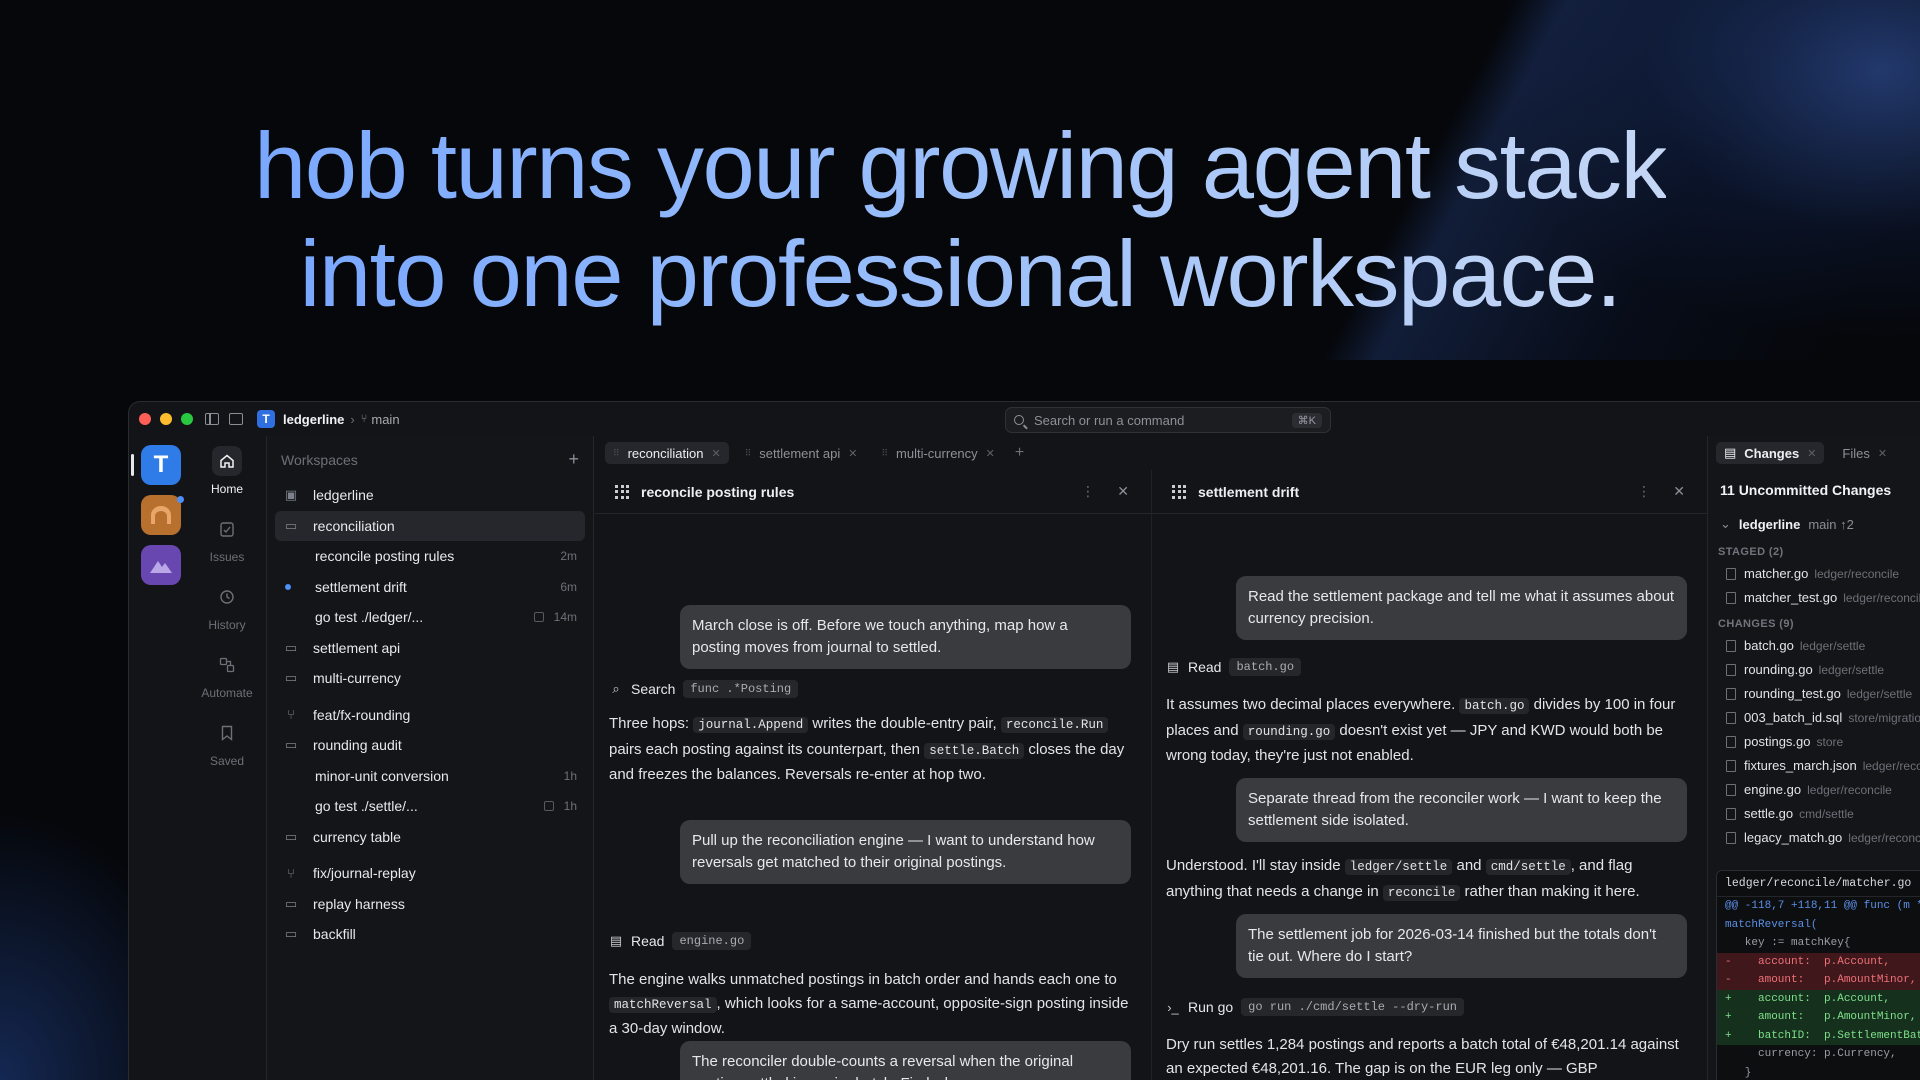  Describe the element at coordinates (430, 934) in the screenshot. I see `sidebar-item-backfill: ▭ backfill` at that location.